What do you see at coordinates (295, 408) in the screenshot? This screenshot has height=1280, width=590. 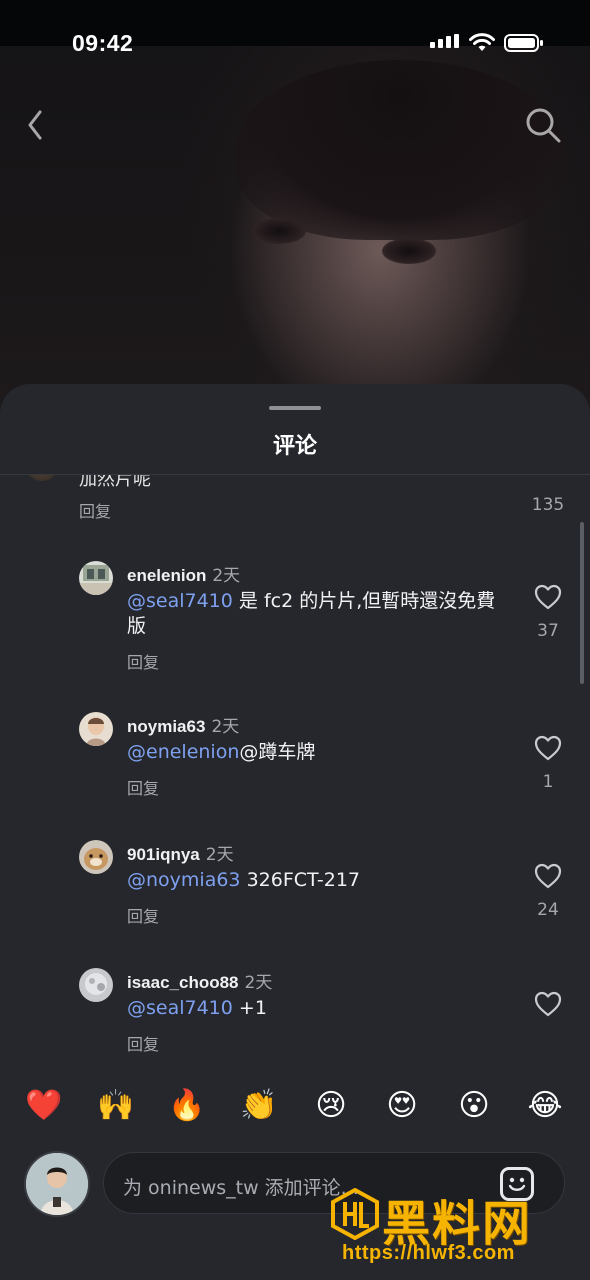 I see `sheet-drag-handle` at bounding box center [295, 408].